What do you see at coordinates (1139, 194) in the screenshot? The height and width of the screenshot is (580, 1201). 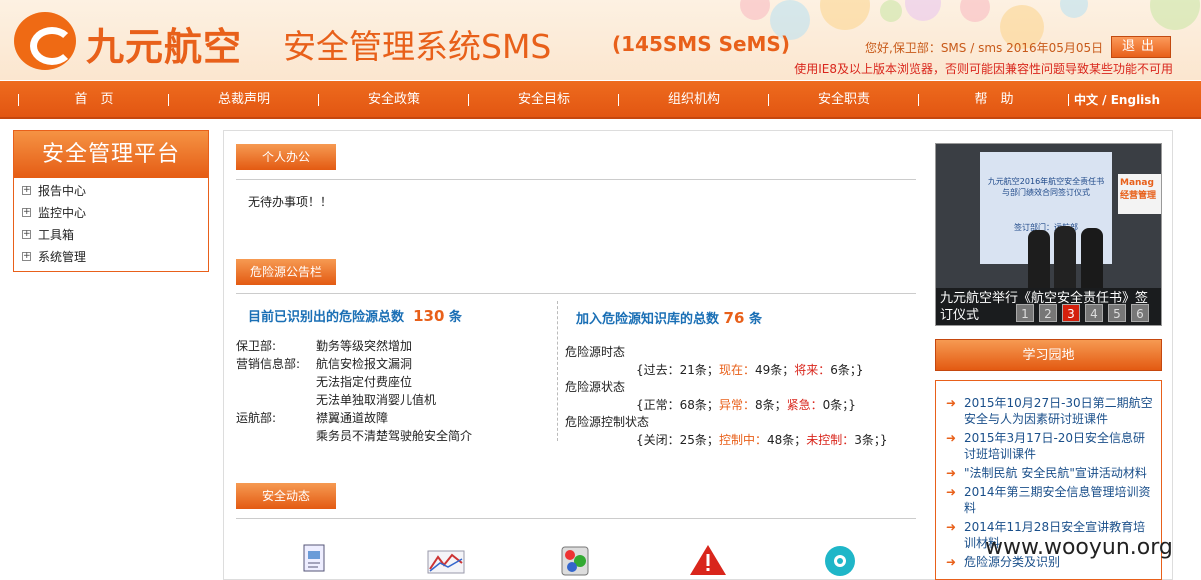 I see `banner-stand: Manag 经营管理` at bounding box center [1139, 194].